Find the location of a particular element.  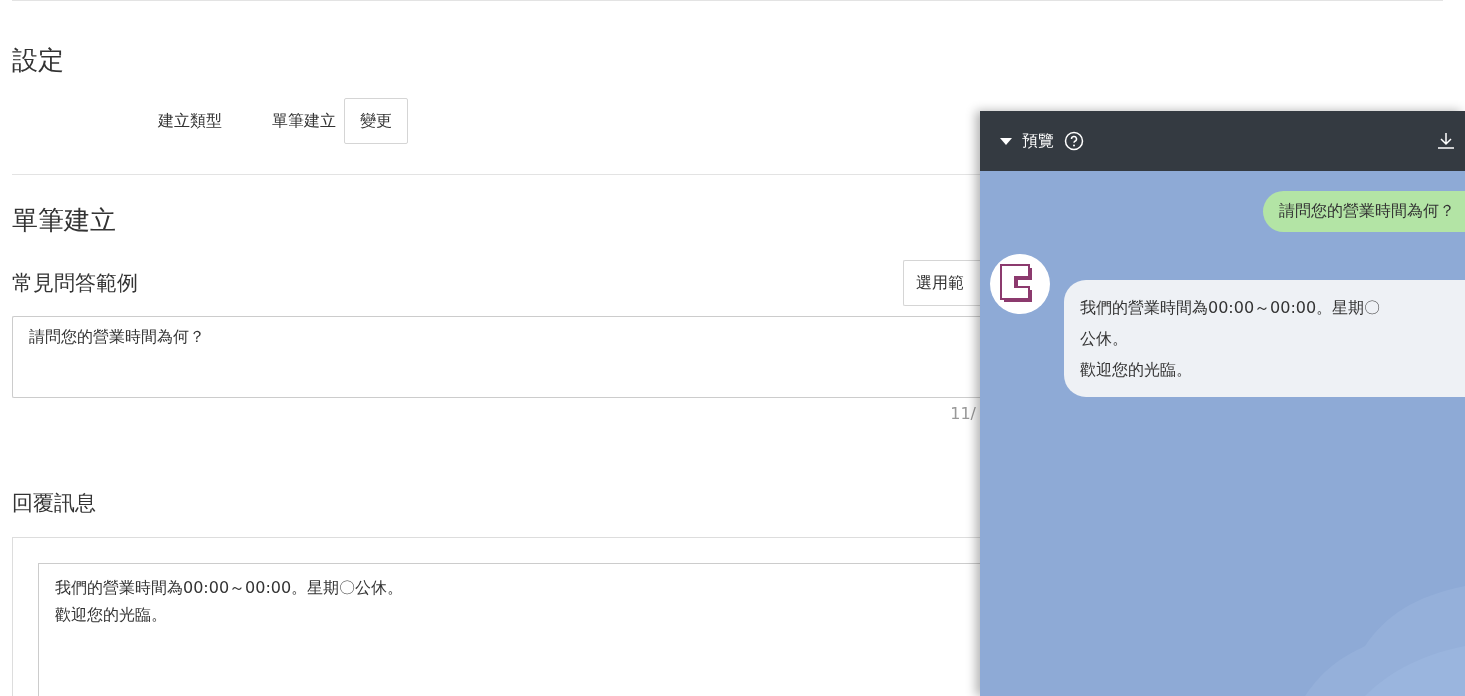

preview-title: 預覽 is located at coordinates (1038, 141).